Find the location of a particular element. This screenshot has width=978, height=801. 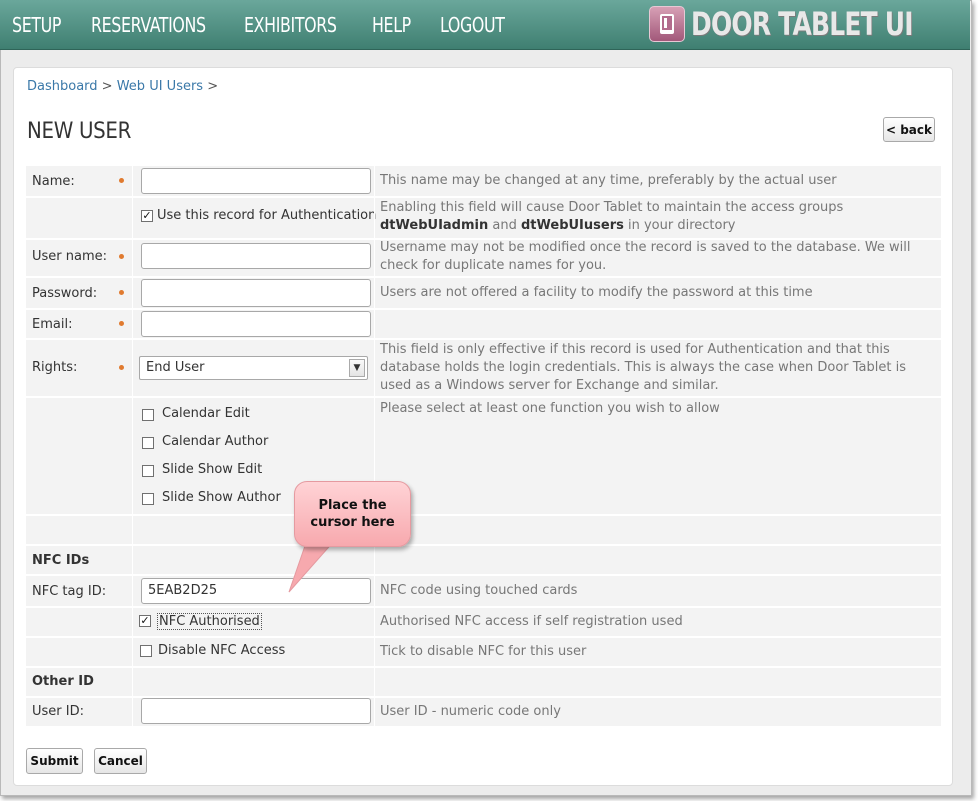

callout-line-1: Place the is located at coordinates (352, 505).